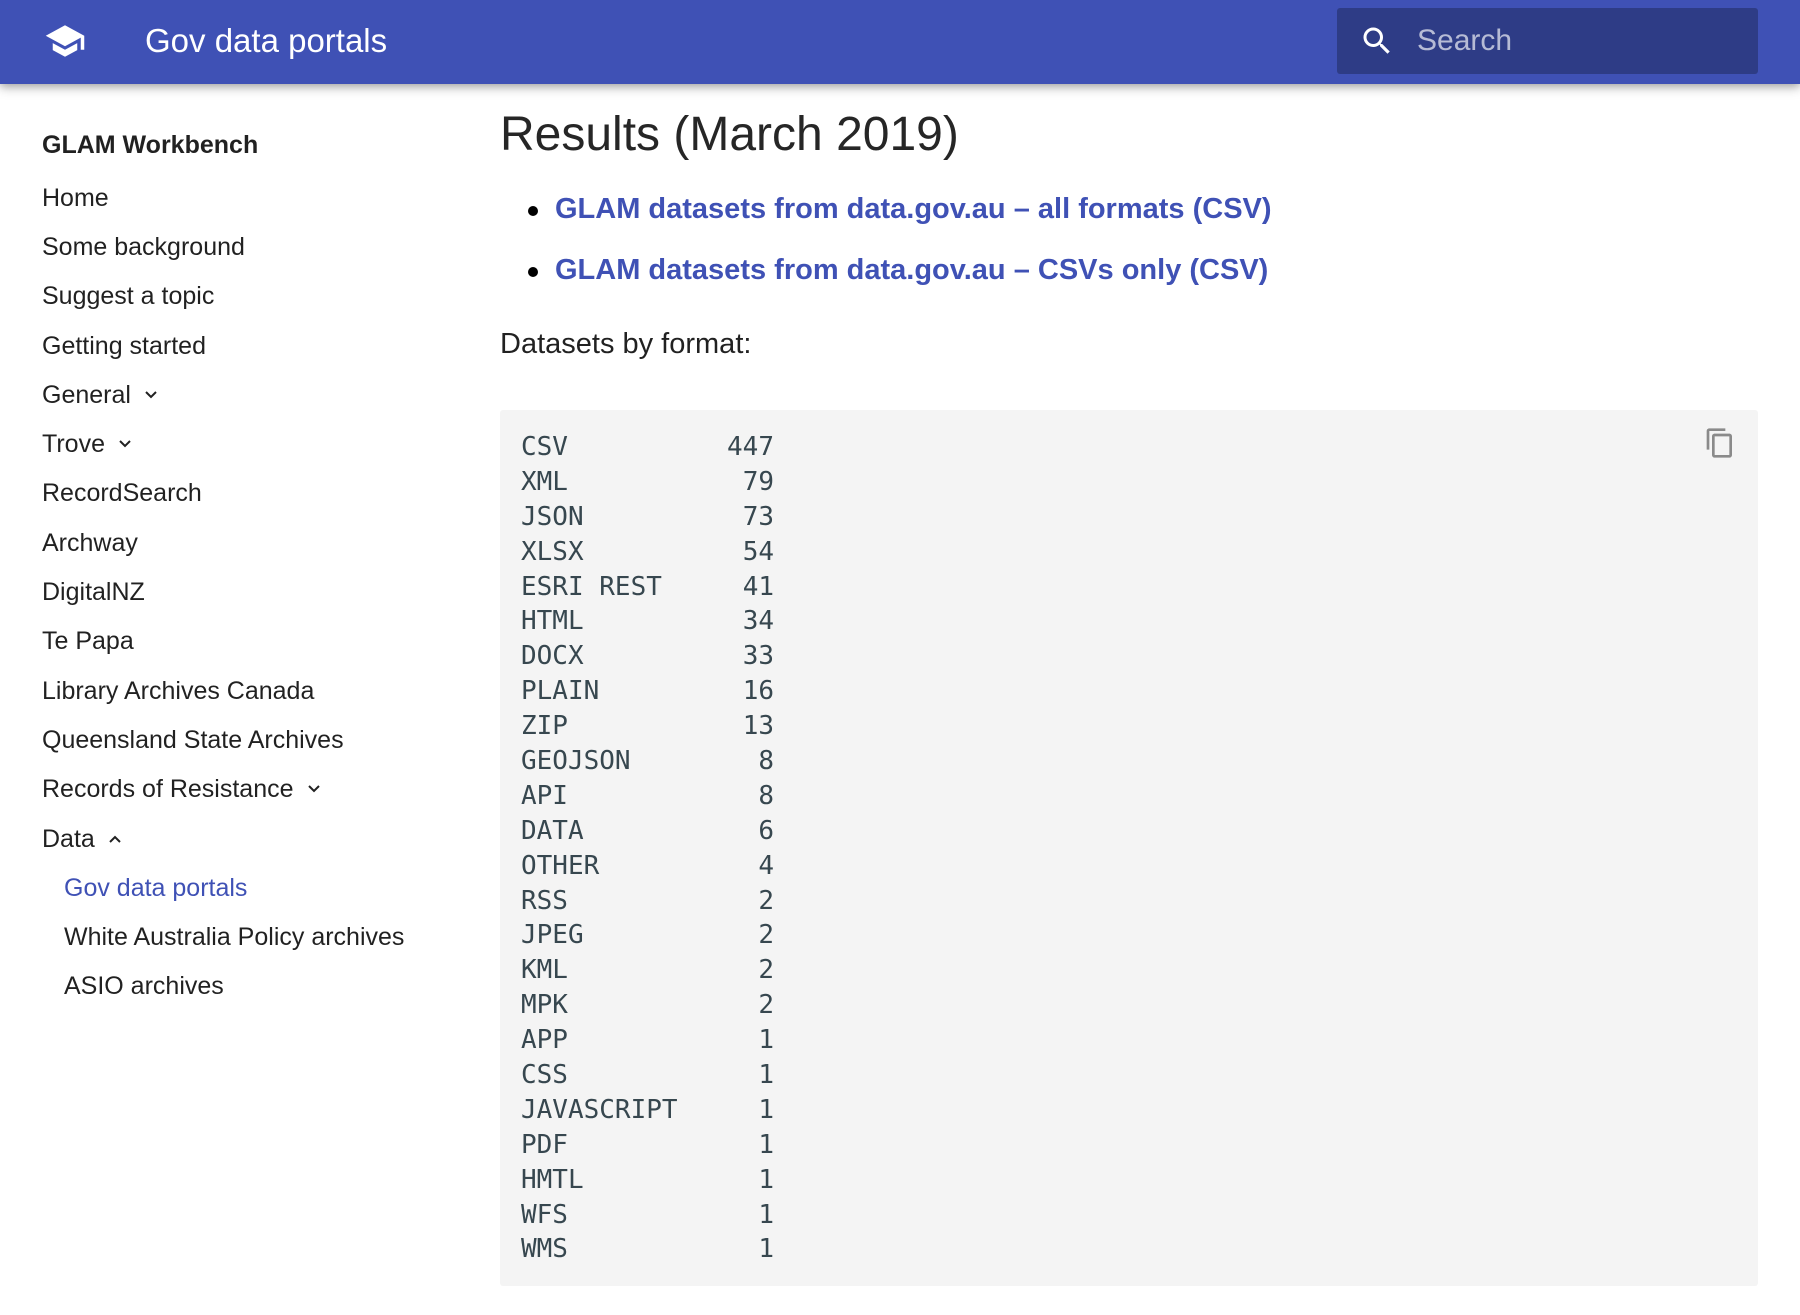 The width and height of the screenshot is (1800, 1315). I want to click on sidebar-item-data: Data, so click(252, 838).